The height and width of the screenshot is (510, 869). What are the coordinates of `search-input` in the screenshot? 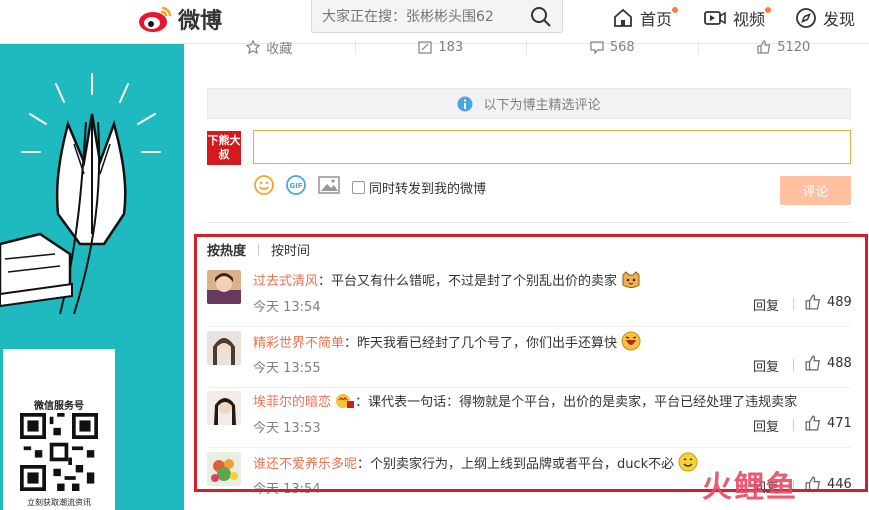 It's located at (422, 17).